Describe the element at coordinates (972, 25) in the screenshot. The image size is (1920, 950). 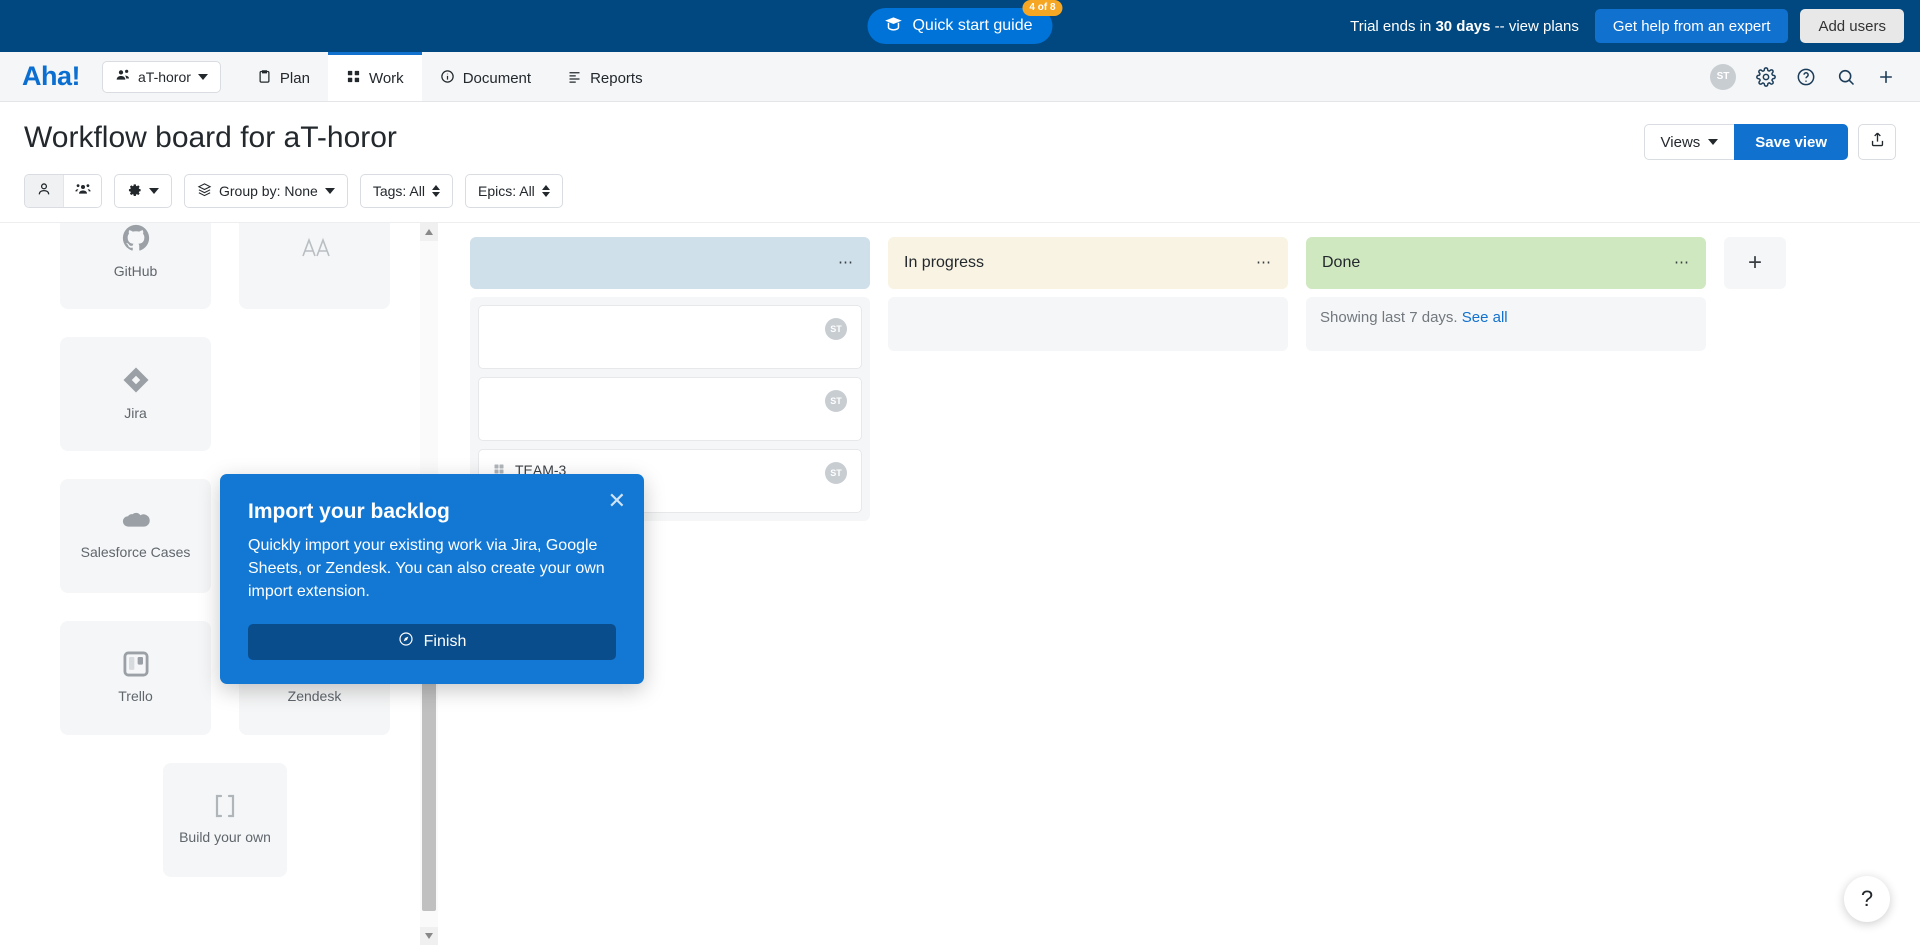
I see `quick-start-guide-label: Quick start guide` at that location.